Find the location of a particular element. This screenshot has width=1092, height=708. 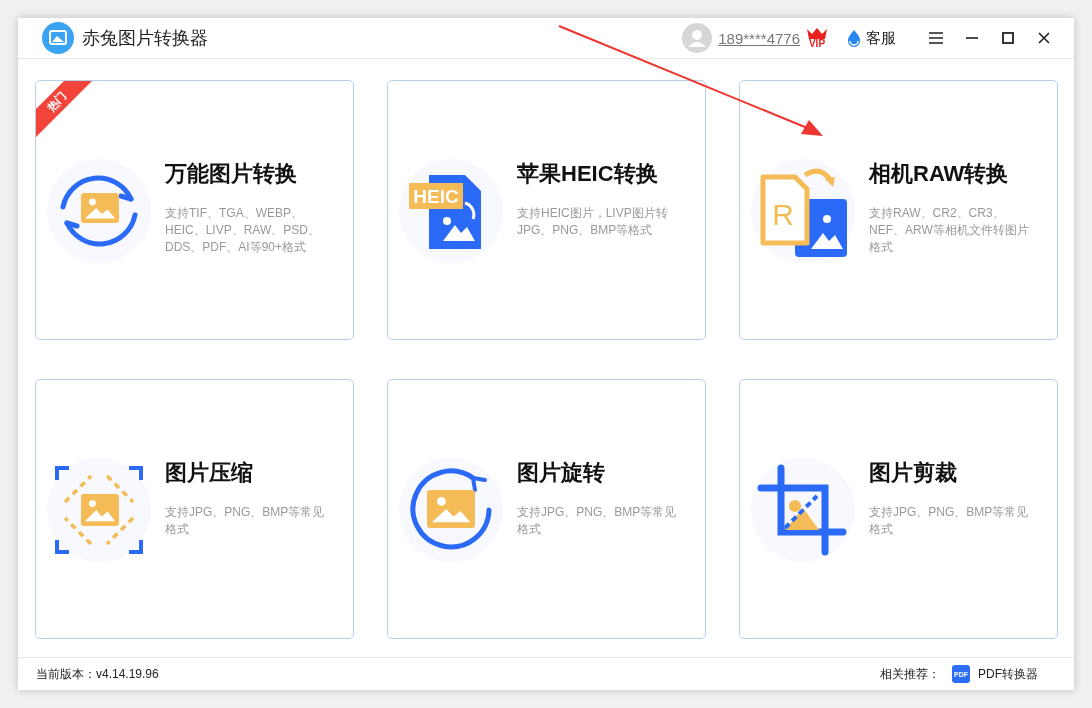

feature-card: 图片旋转 支持JPG、PNG、BMP等常见格式 is located at coordinates (546, 509).